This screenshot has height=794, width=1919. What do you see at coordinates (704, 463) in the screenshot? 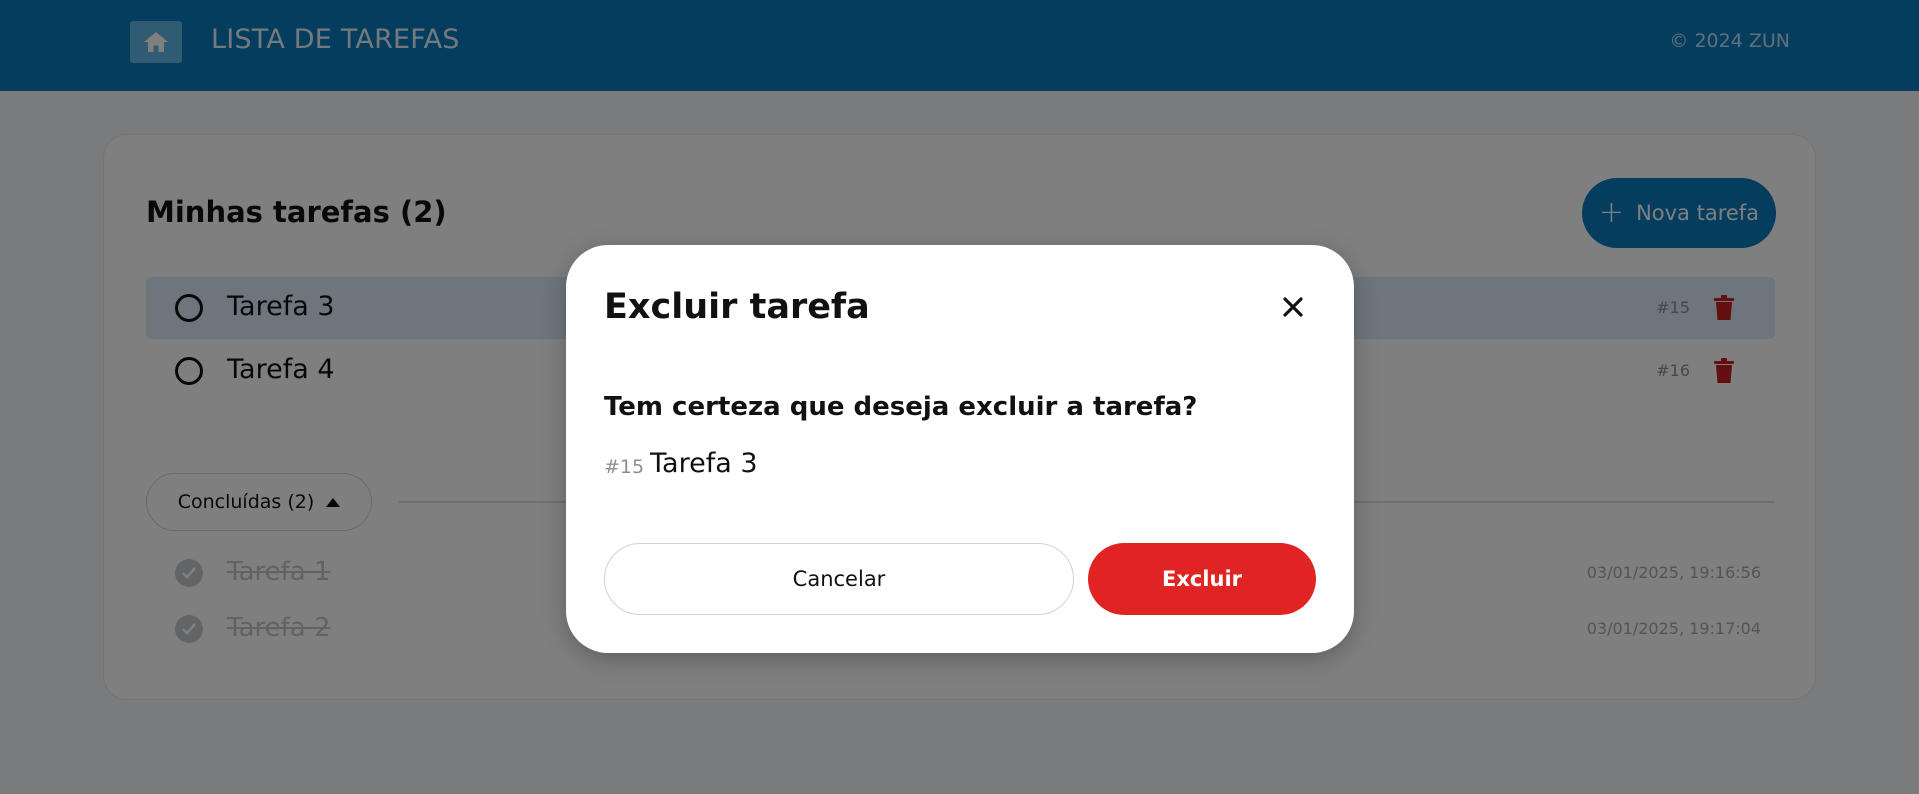
I see `modal-task-name: Tarefa 3` at bounding box center [704, 463].